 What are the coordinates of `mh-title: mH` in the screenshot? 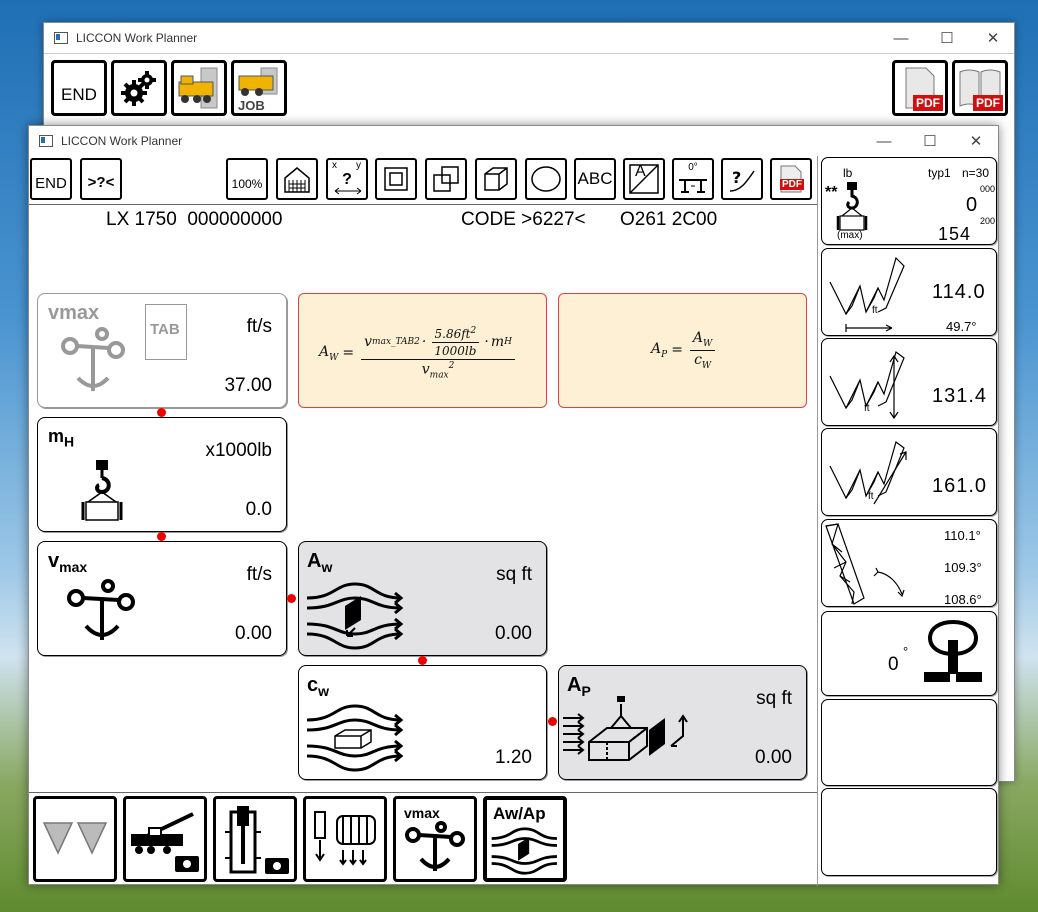 It's located at (61, 438).